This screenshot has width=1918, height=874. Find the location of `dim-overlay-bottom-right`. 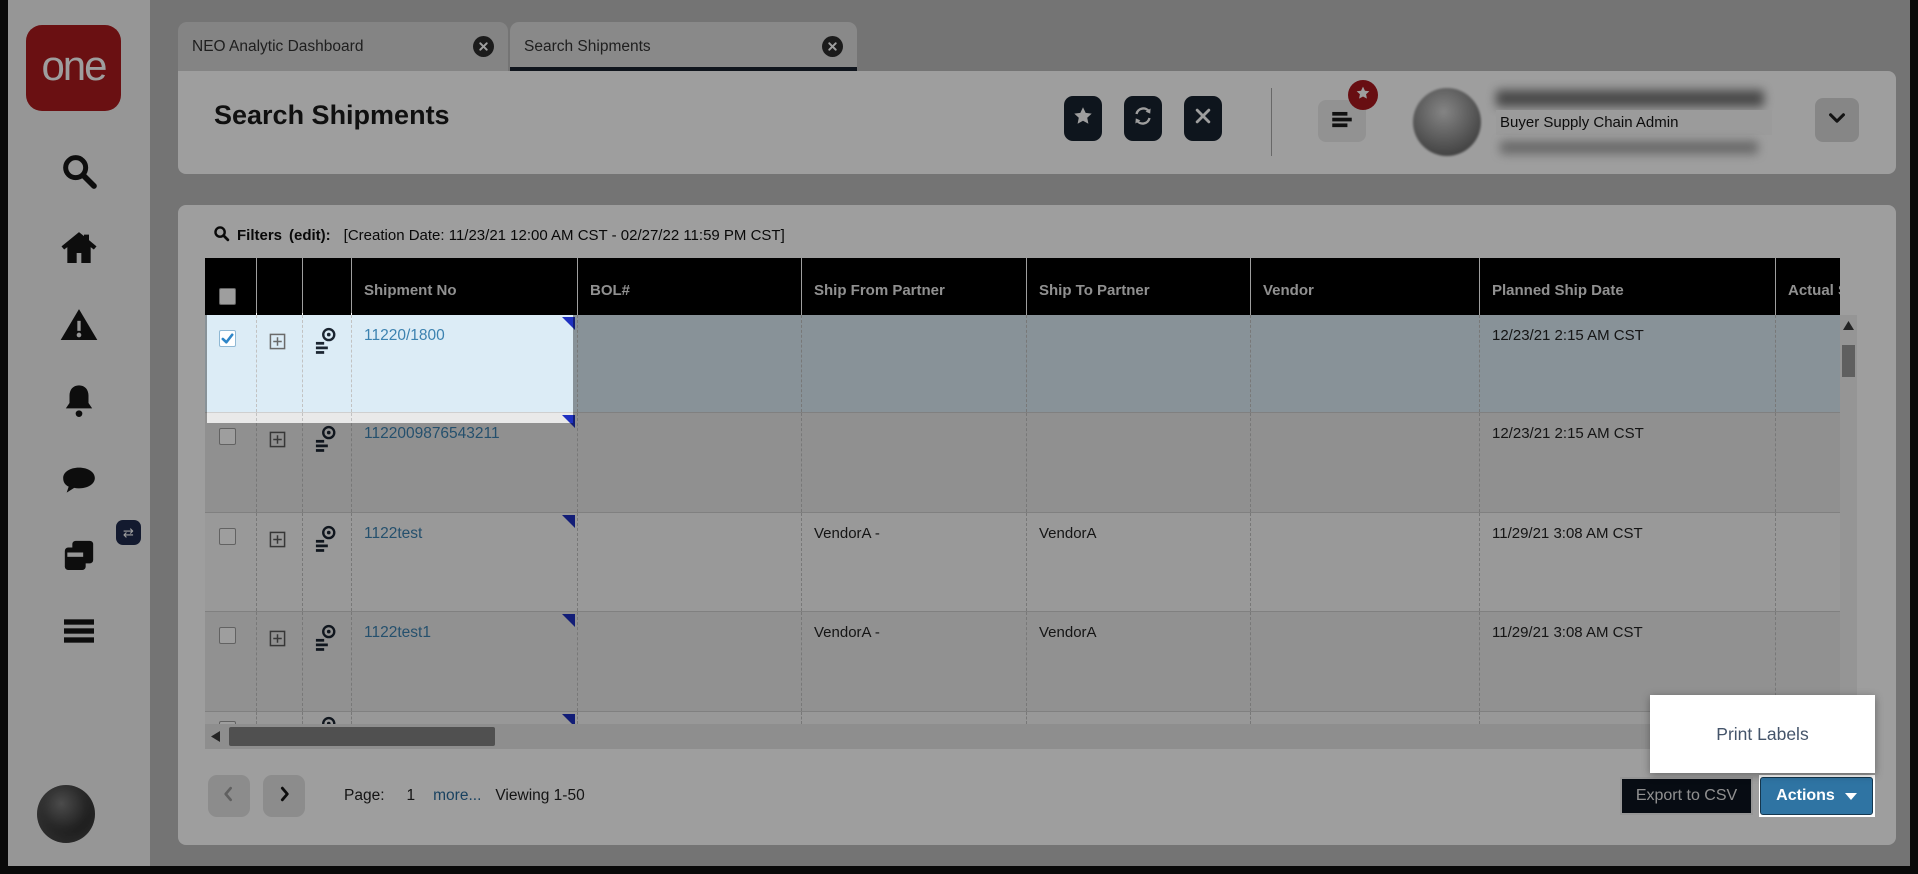

dim-overlay-bottom-right is located at coordinates (1896, 796).